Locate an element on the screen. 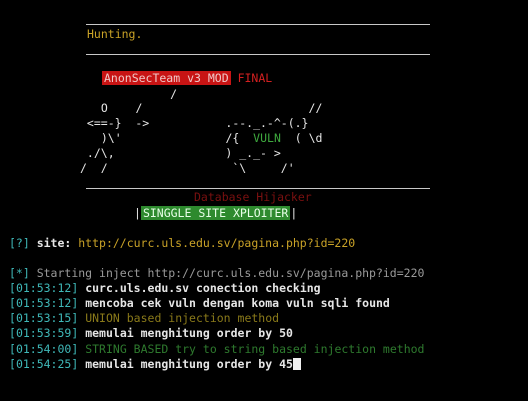 The width and height of the screenshot is (528, 401). pipe-left: | is located at coordinates (137, 213).